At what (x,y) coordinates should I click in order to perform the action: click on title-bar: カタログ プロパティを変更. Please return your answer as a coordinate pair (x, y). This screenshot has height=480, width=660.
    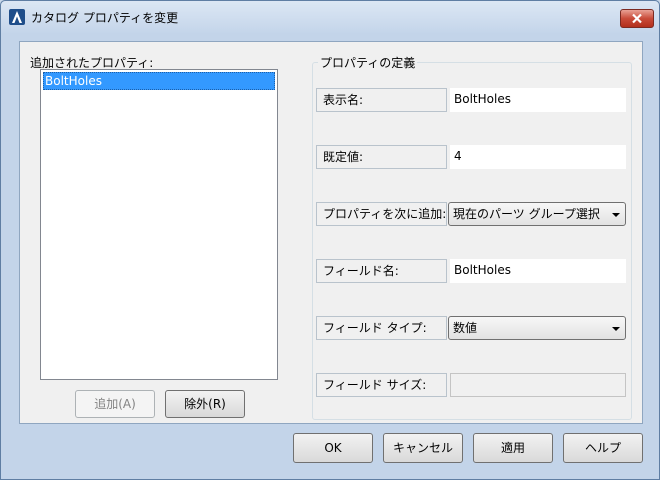
    Looking at the image, I should click on (330, 17).